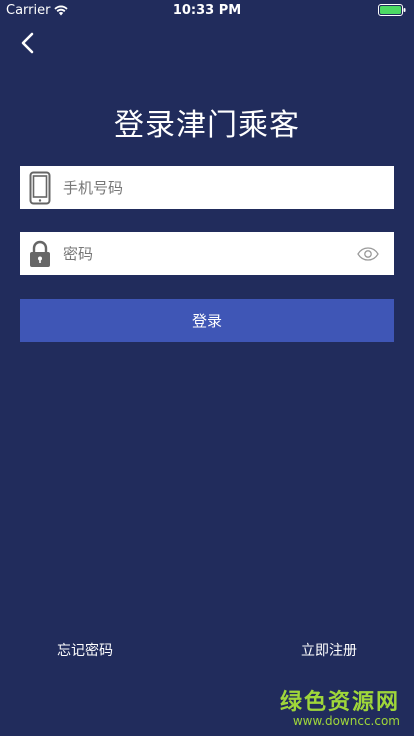  I want to click on password-input, so click(204, 253).